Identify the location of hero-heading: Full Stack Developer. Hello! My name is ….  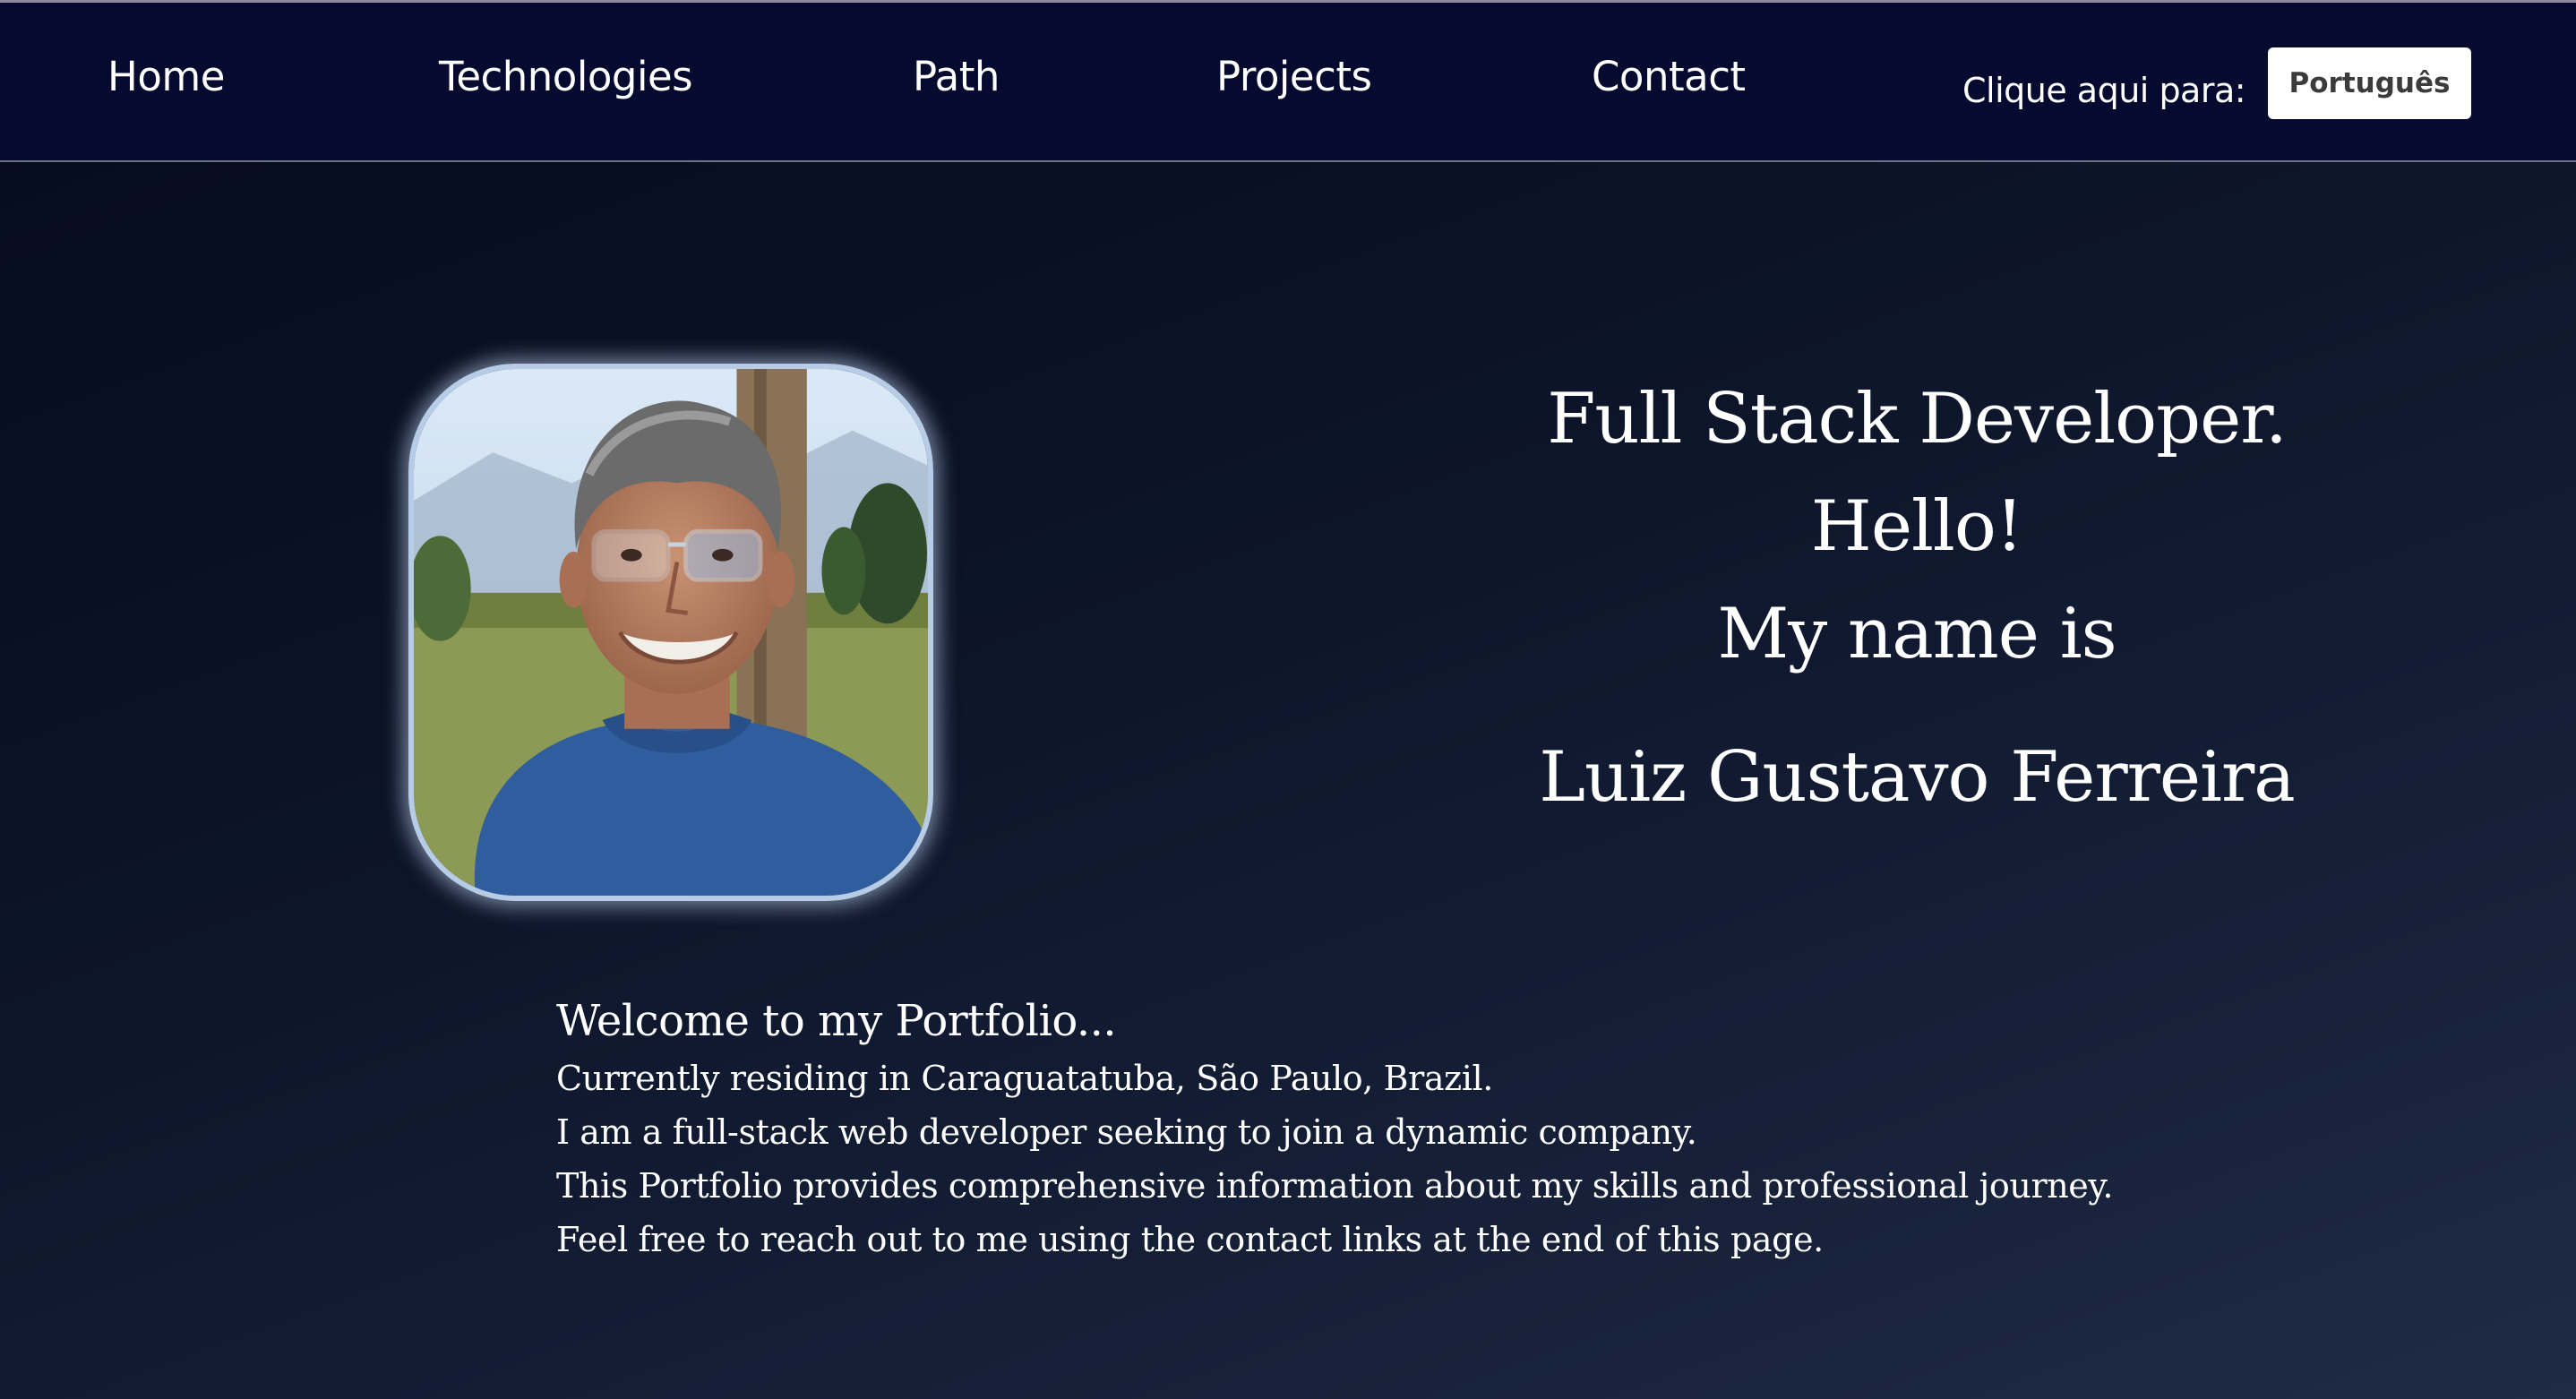
(1917, 598).